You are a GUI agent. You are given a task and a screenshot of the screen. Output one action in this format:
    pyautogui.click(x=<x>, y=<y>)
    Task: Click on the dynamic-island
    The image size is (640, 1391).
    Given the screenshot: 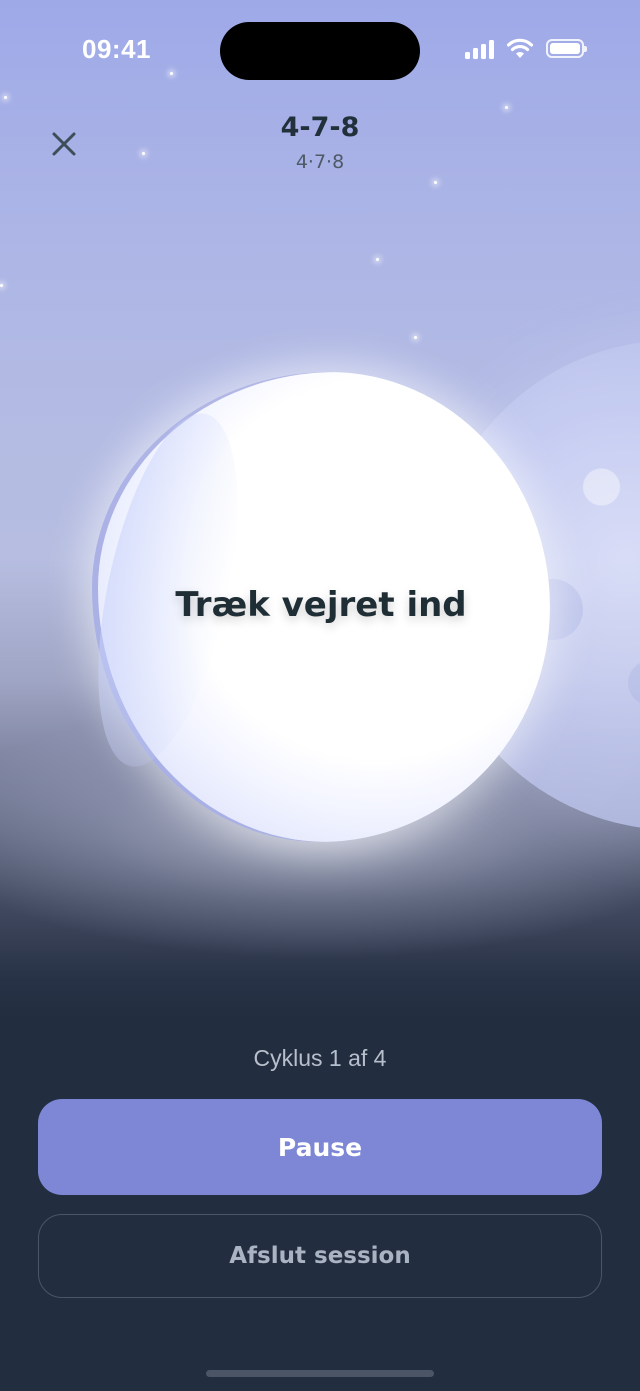 What is the action you would take?
    pyautogui.click(x=320, y=51)
    